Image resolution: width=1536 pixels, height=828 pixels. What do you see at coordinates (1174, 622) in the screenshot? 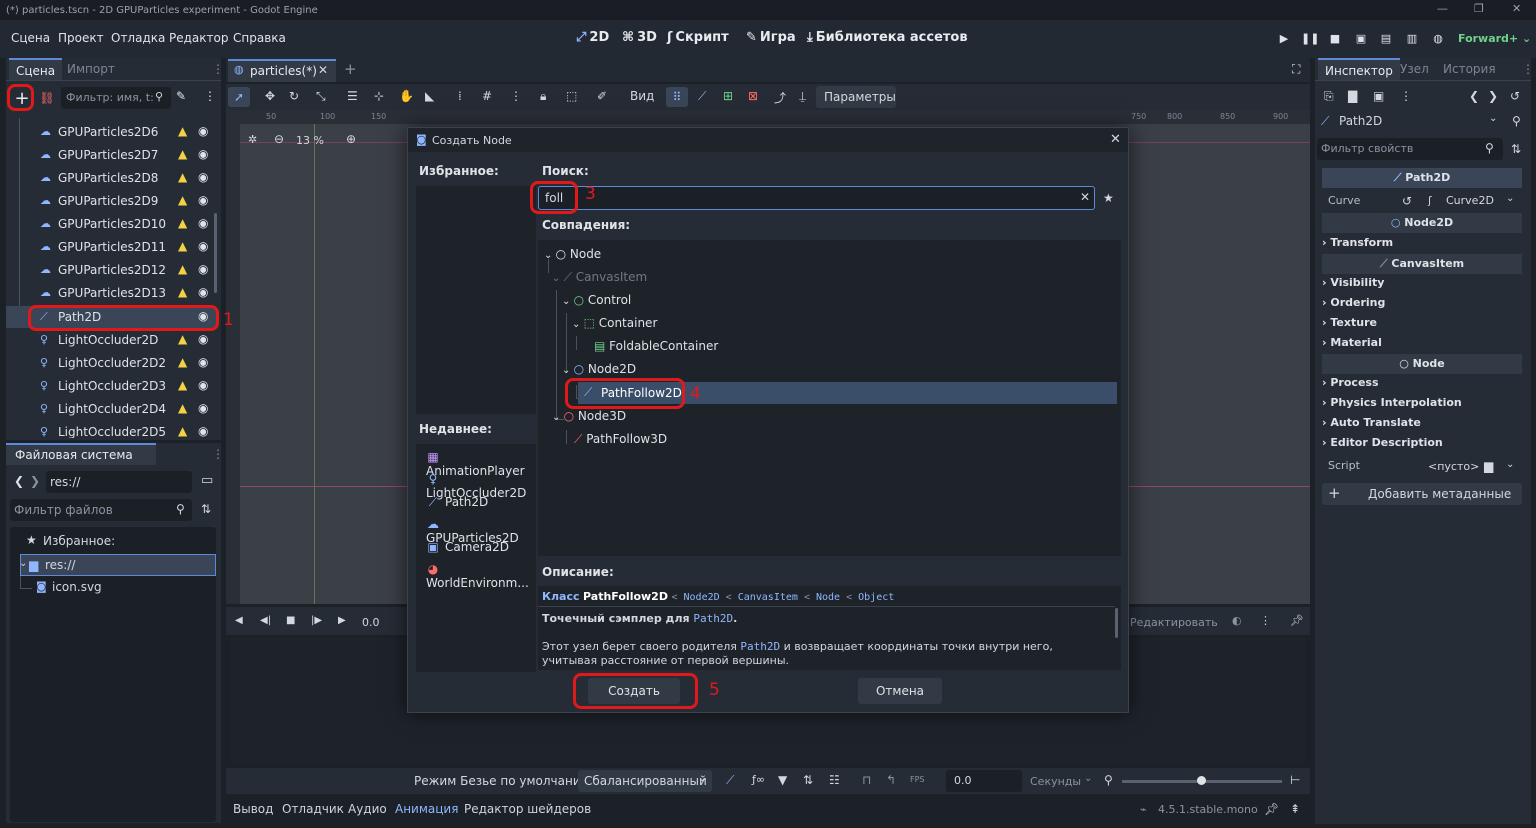
I see `edit-anim-button: Редактировать` at bounding box center [1174, 622].